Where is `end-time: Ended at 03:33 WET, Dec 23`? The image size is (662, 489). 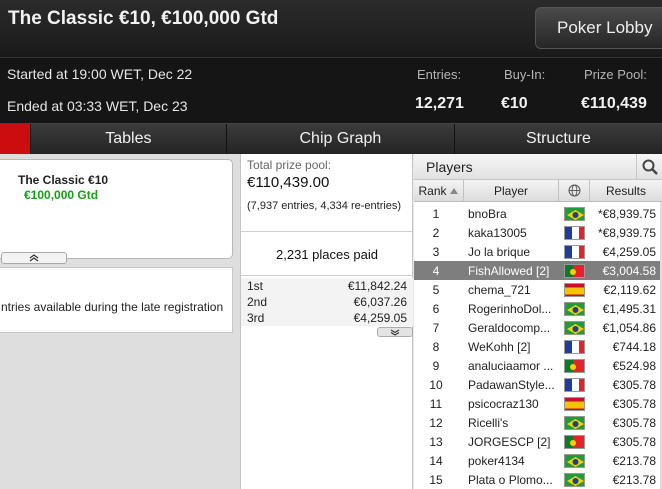 end-time: Ended at 03:33 WET, Dec 23 is located at coordinates (97, 106).